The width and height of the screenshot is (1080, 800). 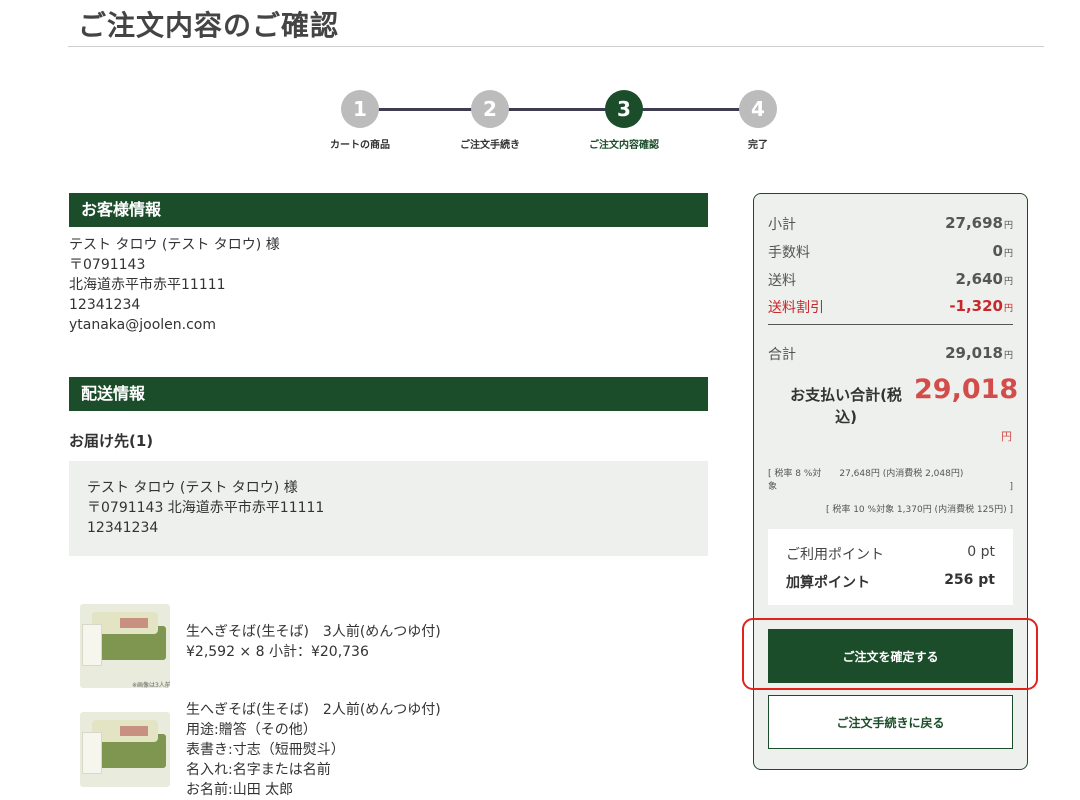 I want to click on payment-total-amount: 29,018, so click(x=966, y=389).